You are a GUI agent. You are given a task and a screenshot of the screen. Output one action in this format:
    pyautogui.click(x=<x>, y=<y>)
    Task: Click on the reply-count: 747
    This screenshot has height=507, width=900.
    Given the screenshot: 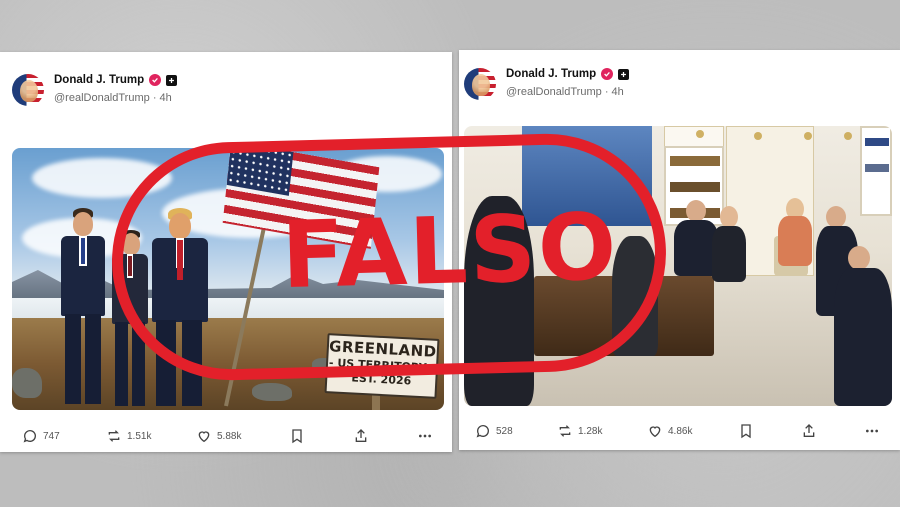 What is the action you would take?
    pyautogui.click(x=51, y=436)
    